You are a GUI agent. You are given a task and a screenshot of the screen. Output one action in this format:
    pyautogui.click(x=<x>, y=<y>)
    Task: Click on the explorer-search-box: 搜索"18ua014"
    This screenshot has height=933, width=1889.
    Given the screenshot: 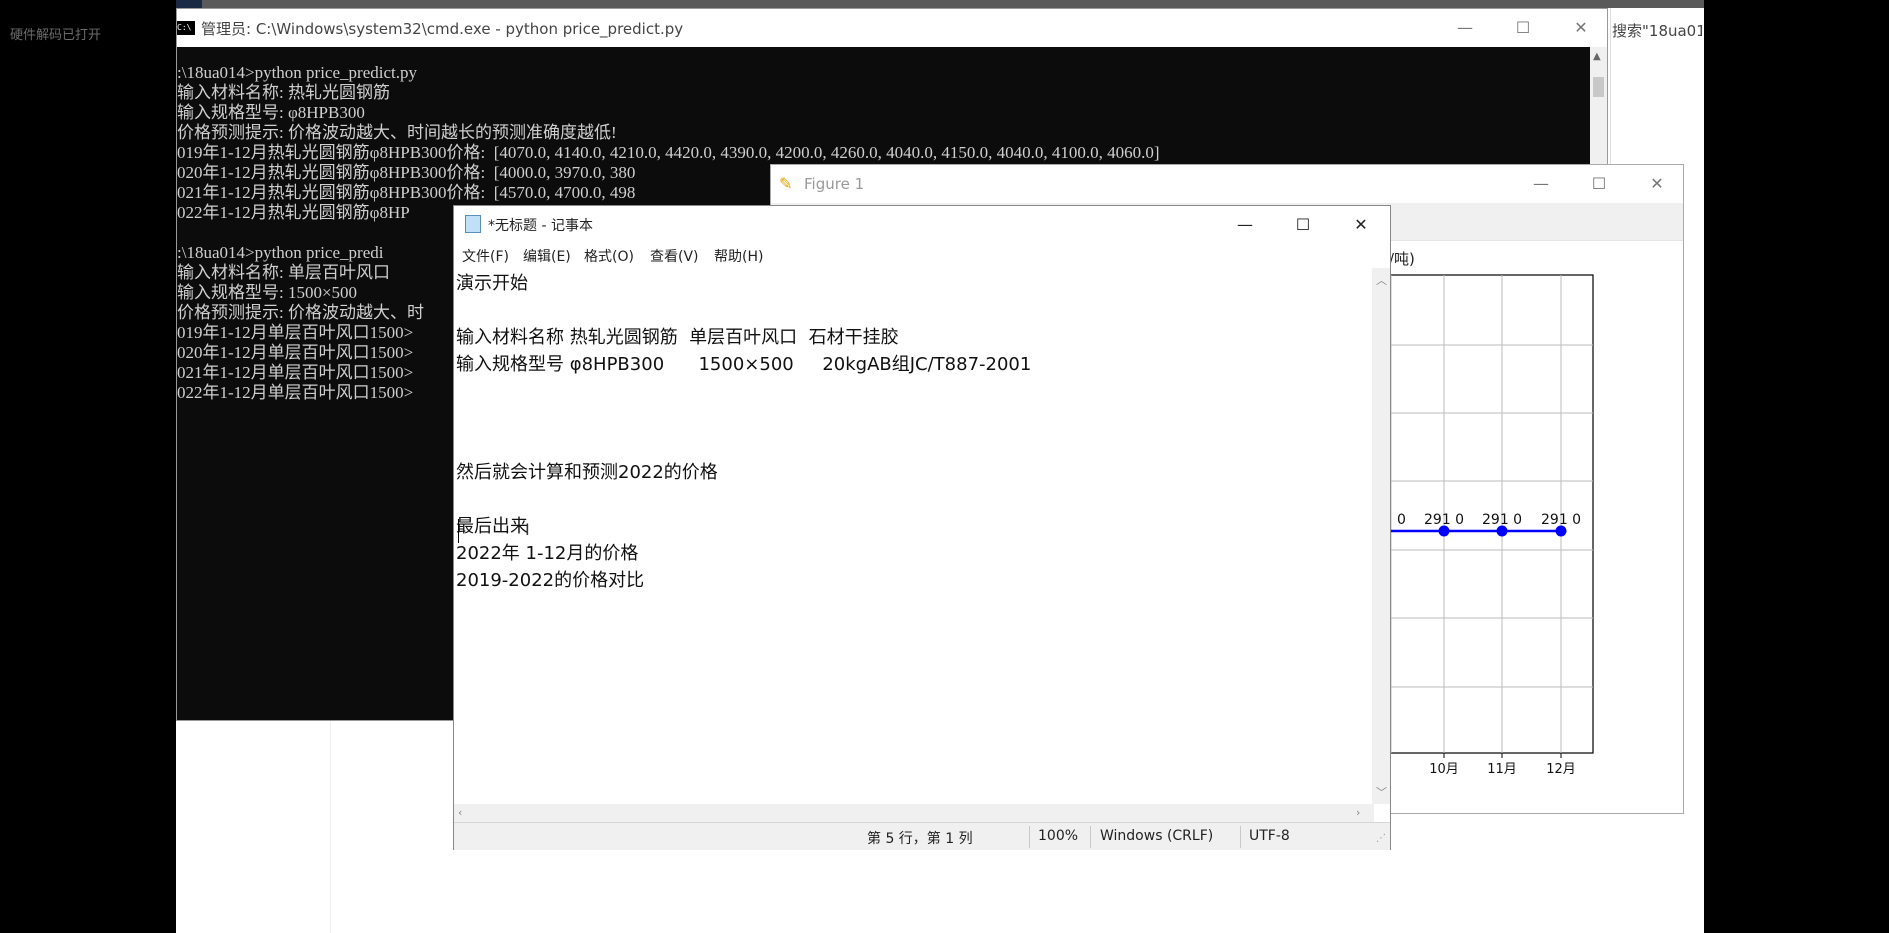 What is the action you would take?
    pyautogui.click(x=1657, y=30)
    